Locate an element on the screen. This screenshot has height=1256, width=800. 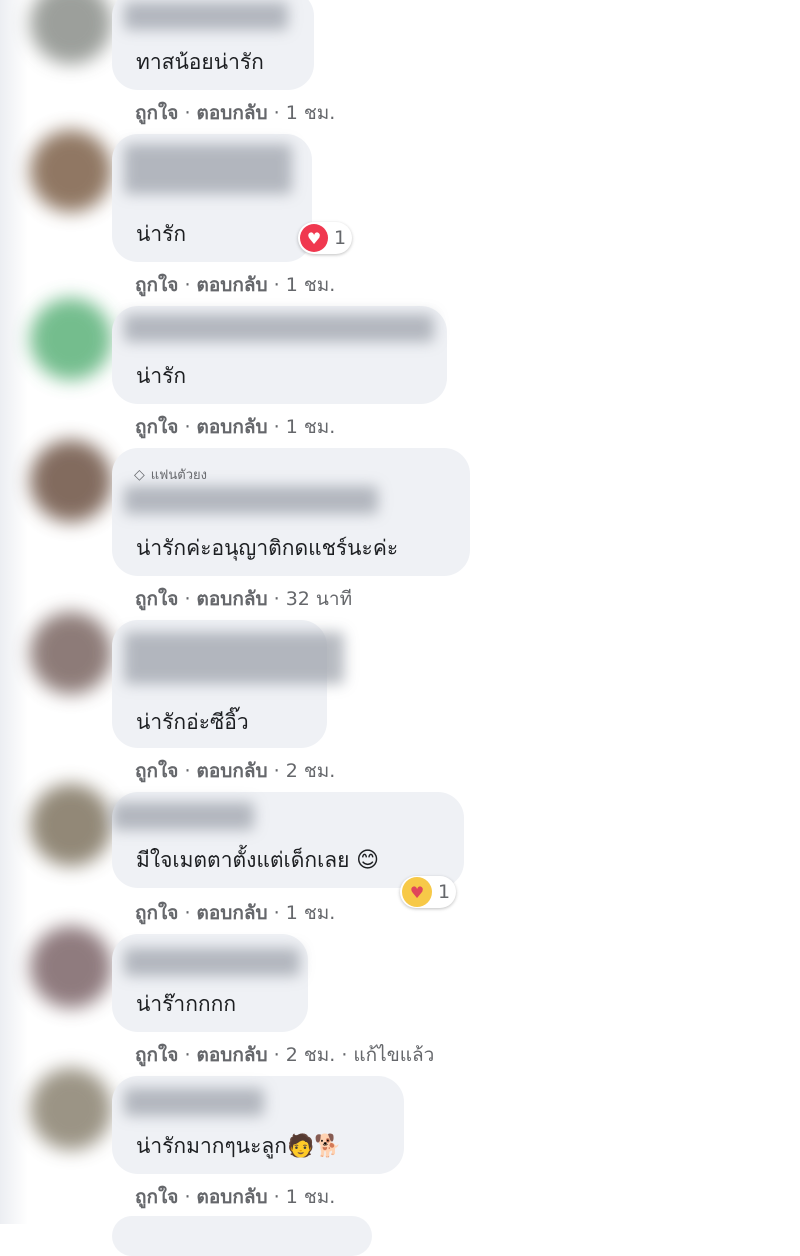
comment-meta: ถูกใจ · ตอบกลับ · 32 นาที is located at coordinates (244, 599).